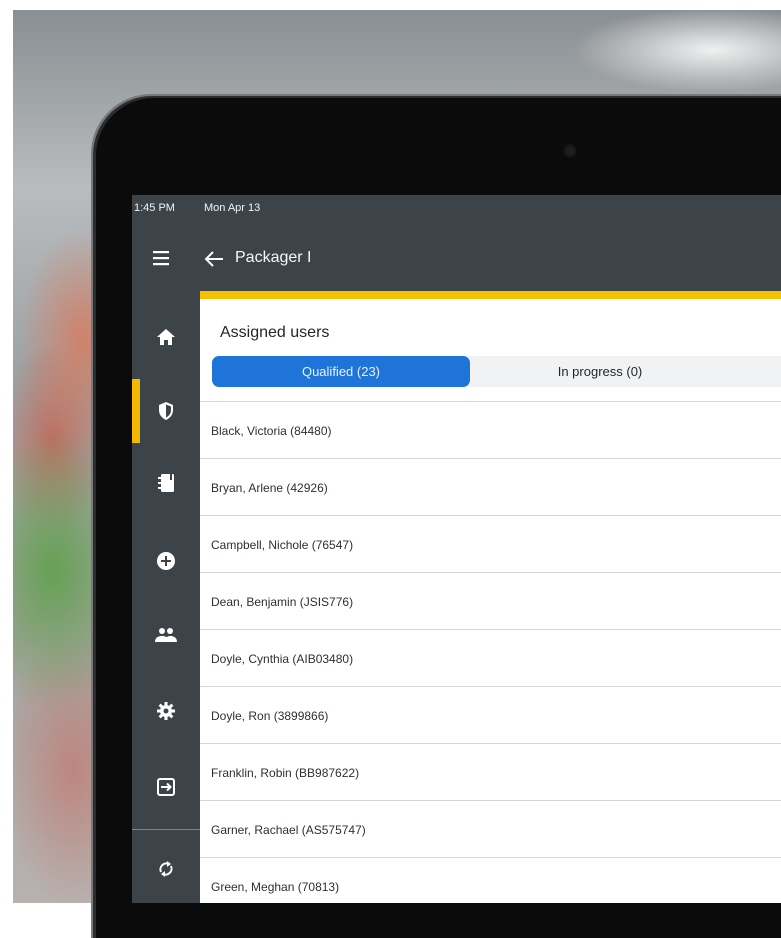  Describe the element at coordinates (166, 597) in the screenshot. I see `sidebar` at that location.